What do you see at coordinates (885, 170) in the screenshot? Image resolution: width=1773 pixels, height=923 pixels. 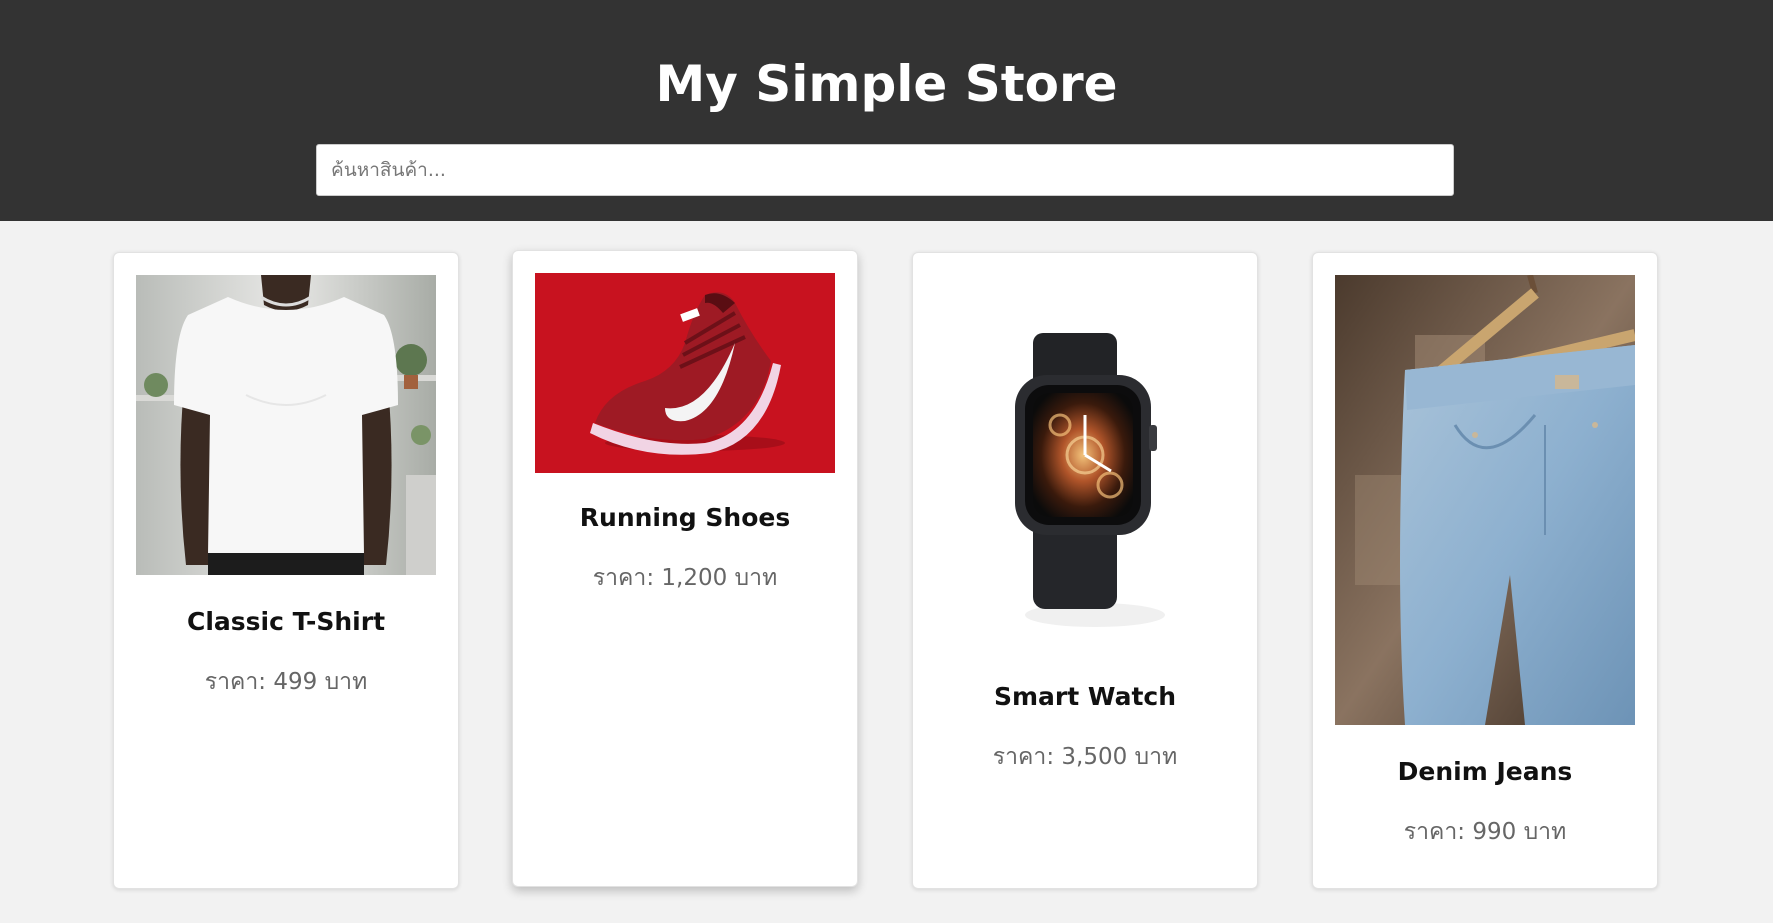 I see `search-input` at bounding box center [885, 170].